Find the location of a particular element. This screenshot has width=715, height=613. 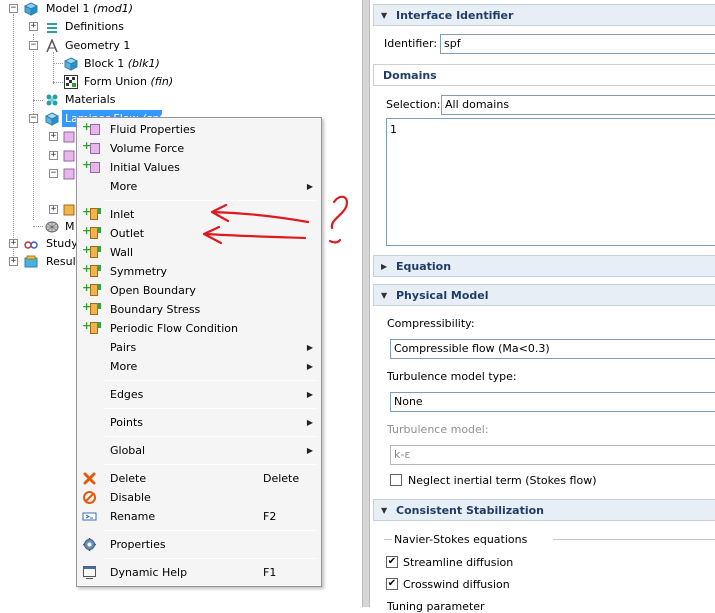

menu-item-label: Boundary Stress is located at coordinates (155, 309).